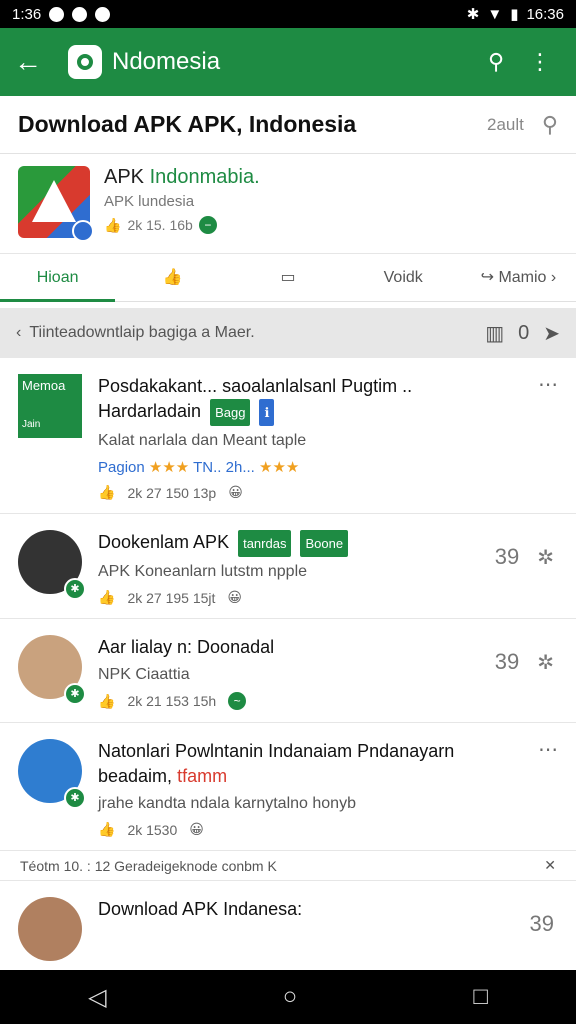 The height and width of the screenshot is (1024, 576). Describe the element at coordinates (553, 277) in the screenshot. I see `chevron-right-icon: ›` at that location.